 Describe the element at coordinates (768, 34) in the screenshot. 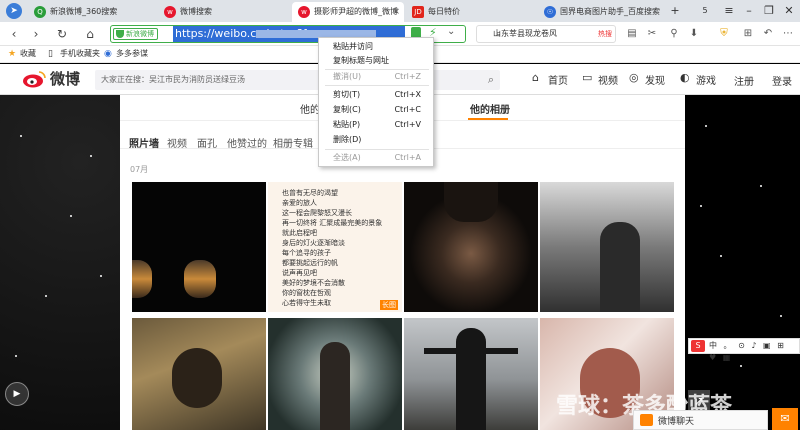

I see `undo-icon: ↶` at that location.